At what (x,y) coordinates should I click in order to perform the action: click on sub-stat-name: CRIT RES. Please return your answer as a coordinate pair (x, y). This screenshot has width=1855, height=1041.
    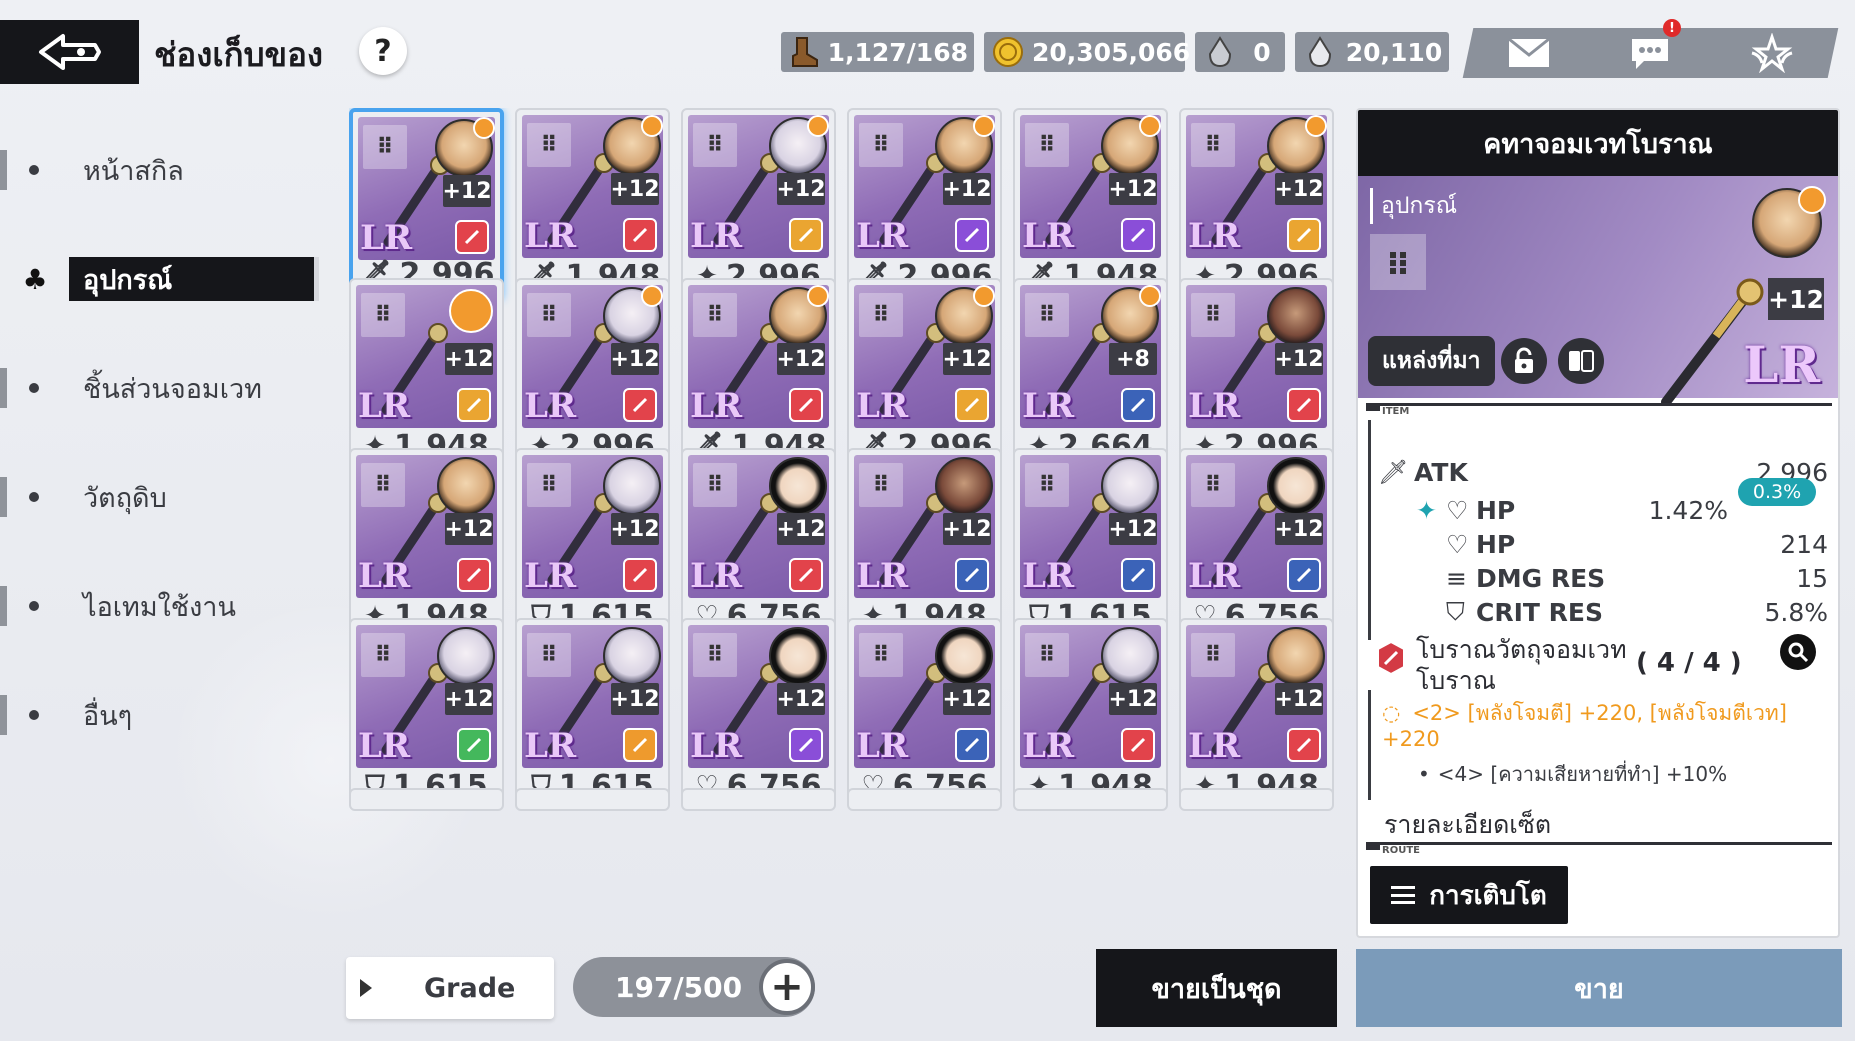
    Looking at the image, I should click on (1539, 612).